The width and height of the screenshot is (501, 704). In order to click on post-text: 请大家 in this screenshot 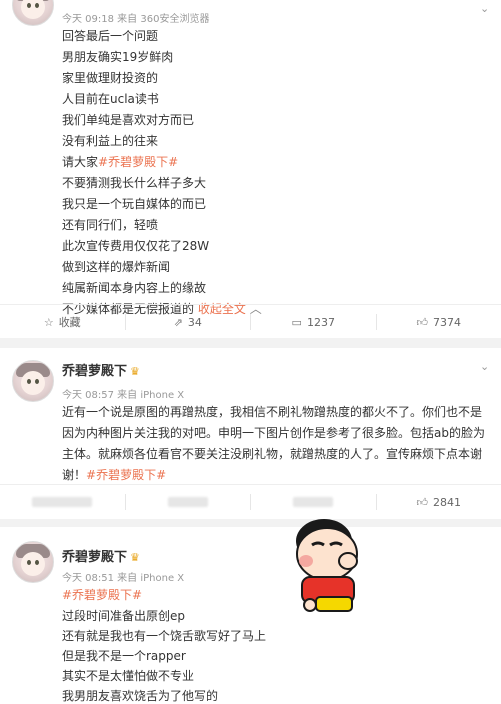, I will do `click(80, 162)`.